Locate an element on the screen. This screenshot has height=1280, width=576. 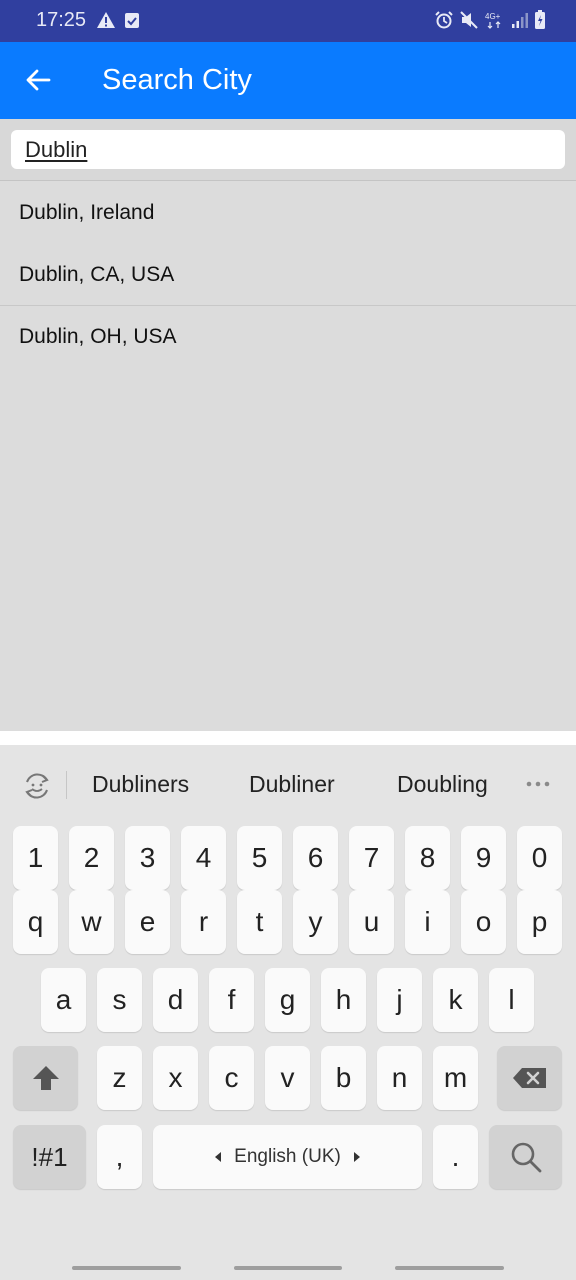
space-bar: English (UK) is located at coordinates (287, 1157).